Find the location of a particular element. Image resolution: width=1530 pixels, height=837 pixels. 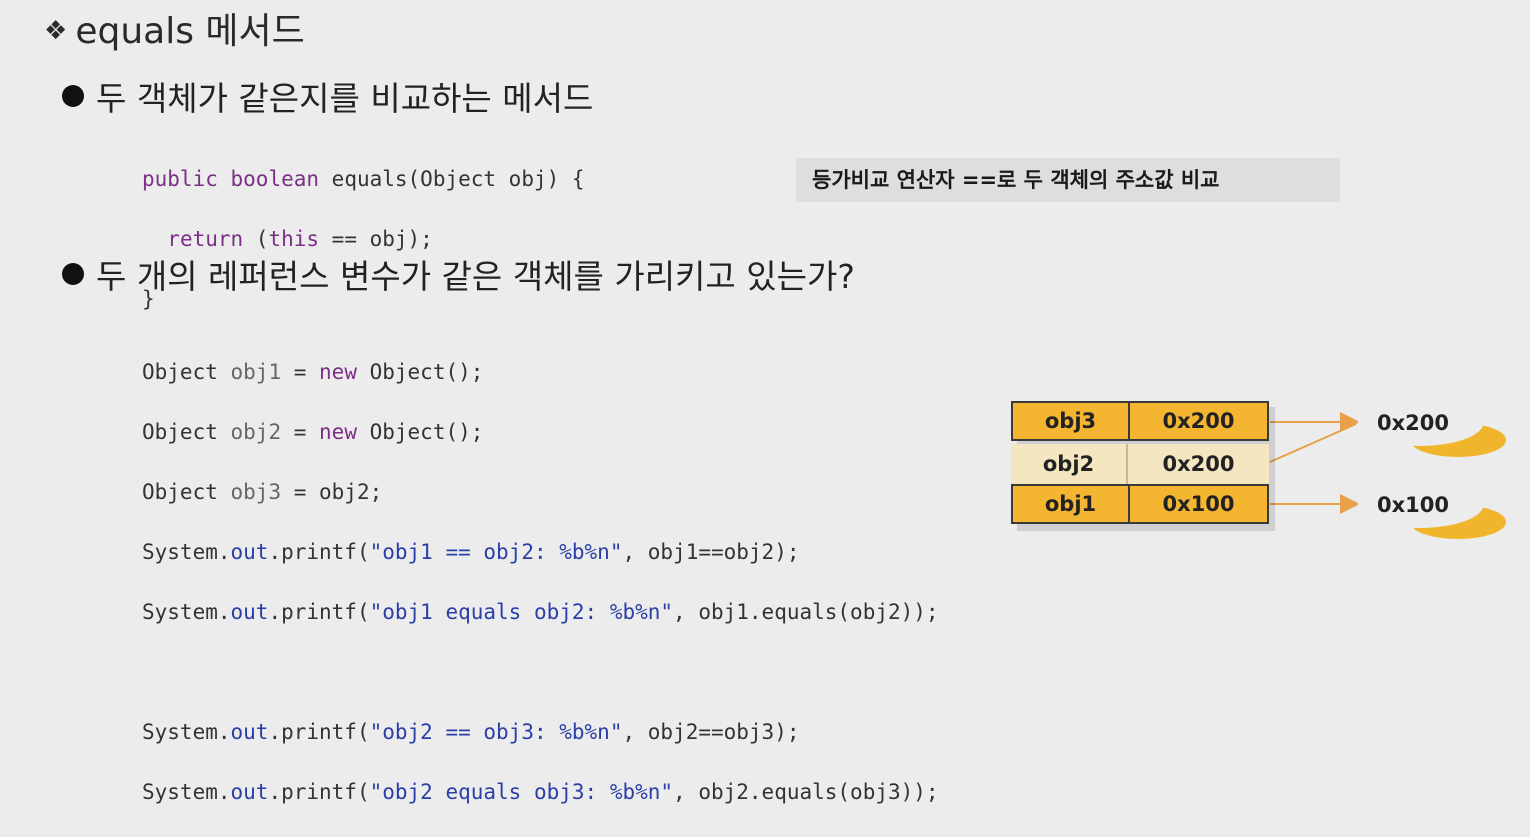

code-text: , obj2.equals(obj3)); is located at coordinates (806, 792).